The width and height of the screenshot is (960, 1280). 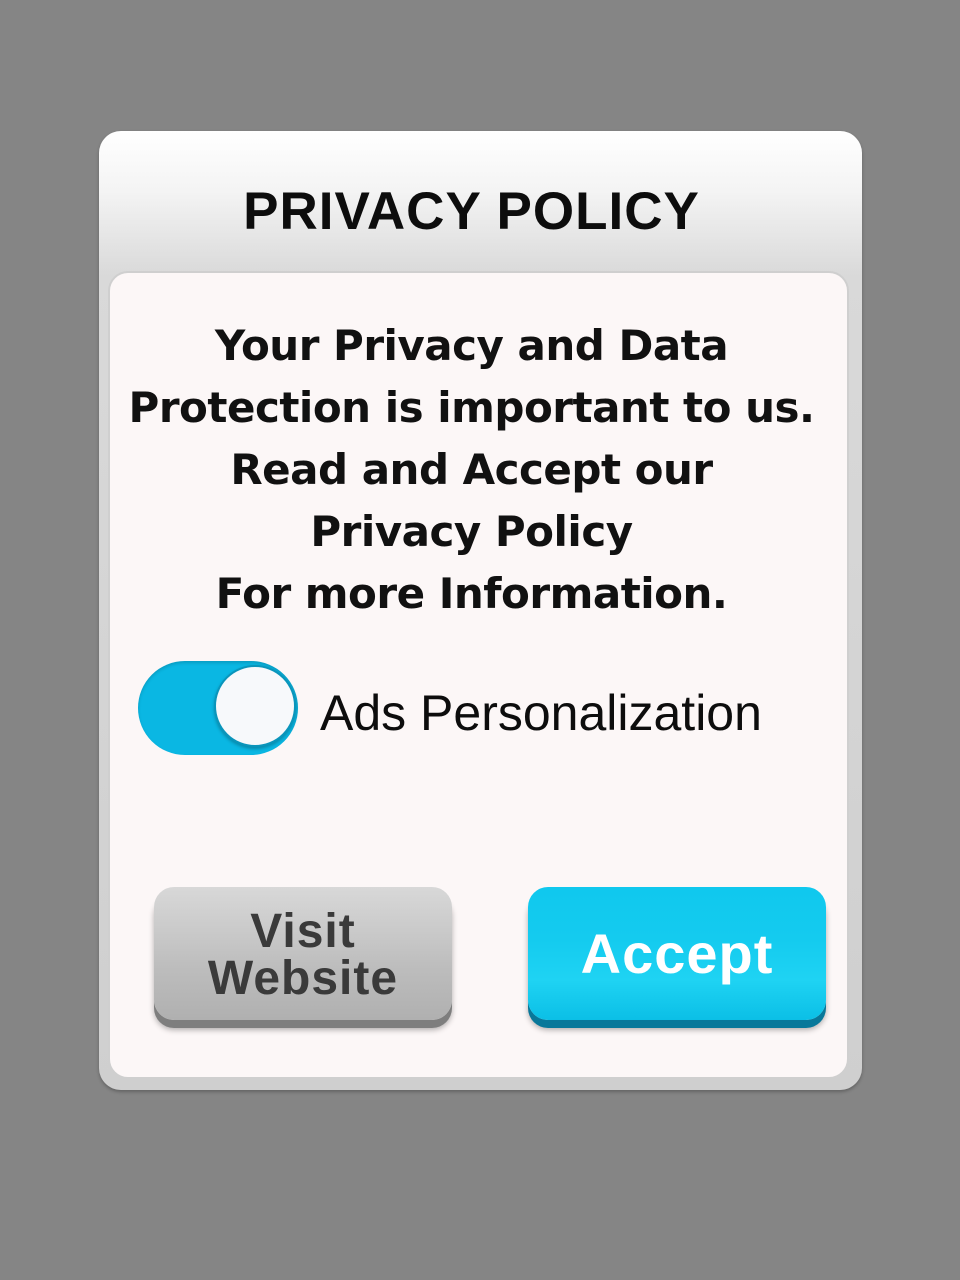 What do you see at coordinates (541, 713) in the screenshot?
I see `ads-personalization-label: Ads Personalization` at bounding box center [541, 713].